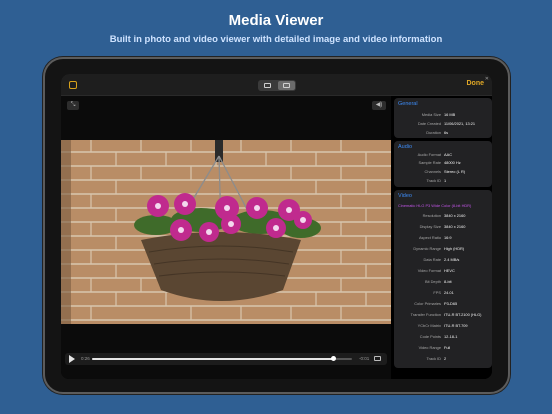 The width and height of the screenshot is (552, 414). Describe the element at coordinates (443, 326) in the screenshot. I see `info-row: YCbCr Matrix ITU-R BT.709` at that location.